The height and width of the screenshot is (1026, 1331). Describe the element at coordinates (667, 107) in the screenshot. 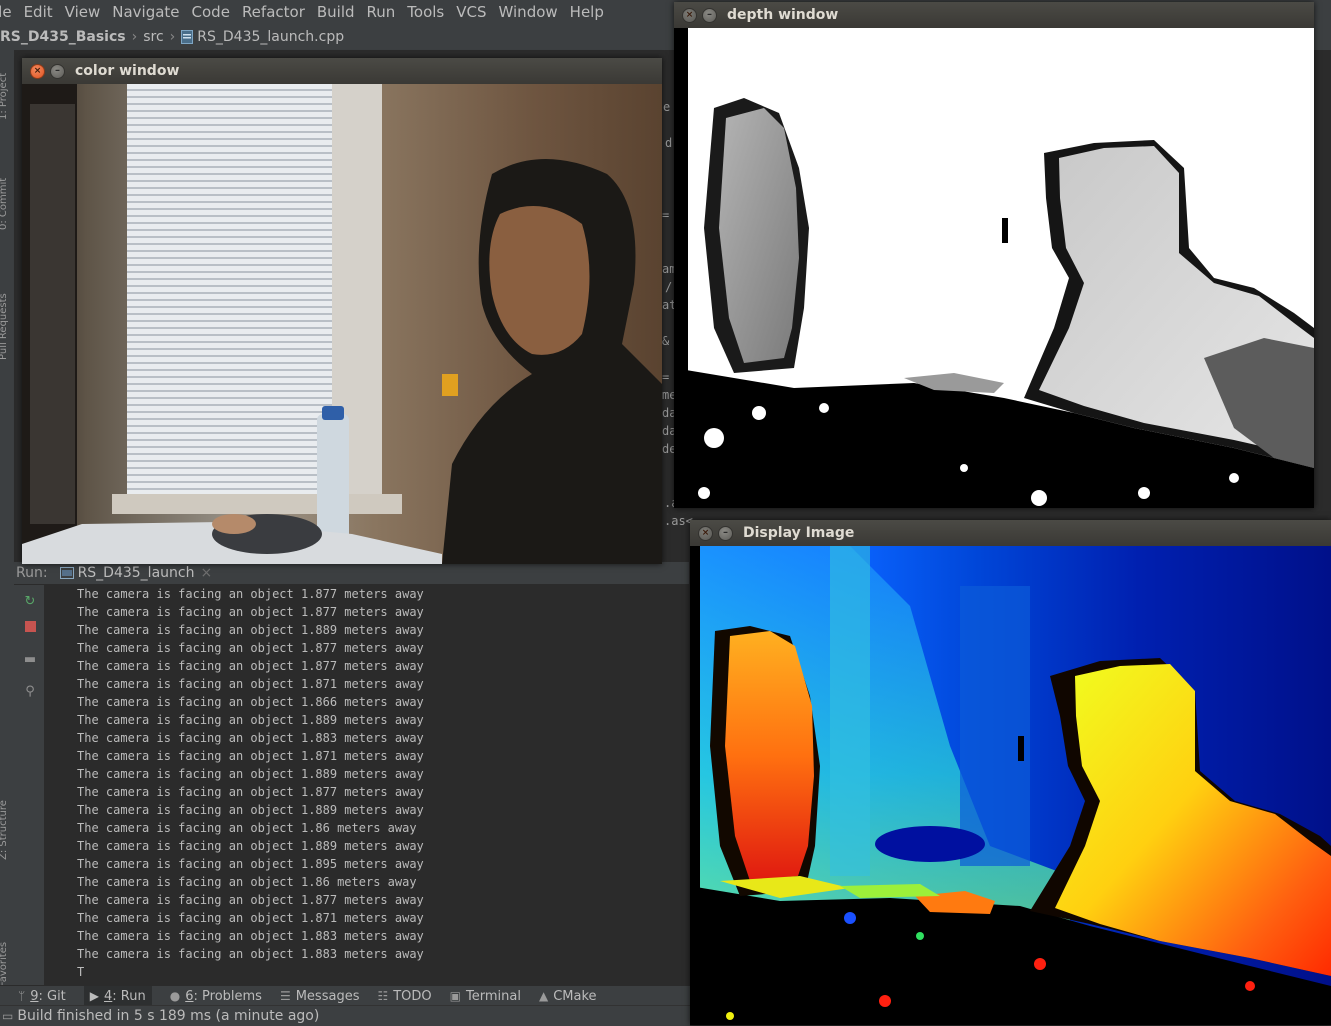

I see `editor-code-fragment: e` at that location.